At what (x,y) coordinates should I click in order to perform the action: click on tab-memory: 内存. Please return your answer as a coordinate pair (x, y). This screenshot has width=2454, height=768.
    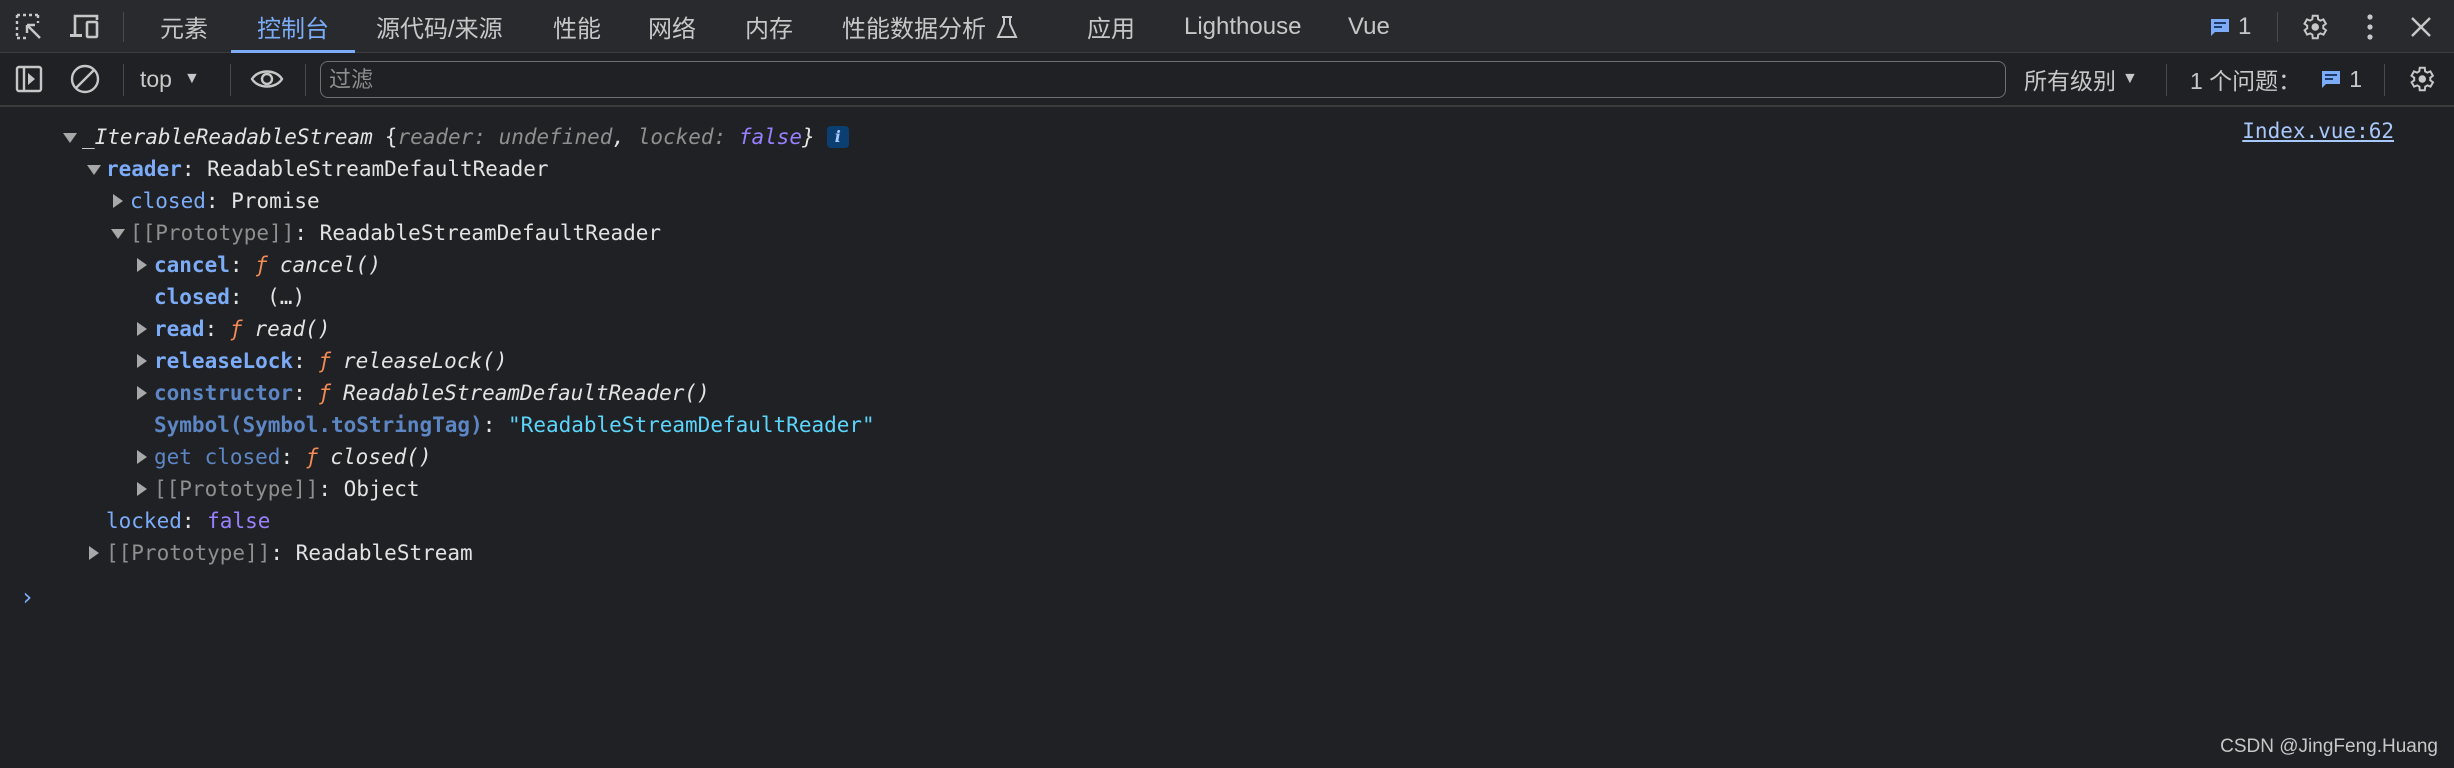
    Looking at the image, I should click on (769, 26).